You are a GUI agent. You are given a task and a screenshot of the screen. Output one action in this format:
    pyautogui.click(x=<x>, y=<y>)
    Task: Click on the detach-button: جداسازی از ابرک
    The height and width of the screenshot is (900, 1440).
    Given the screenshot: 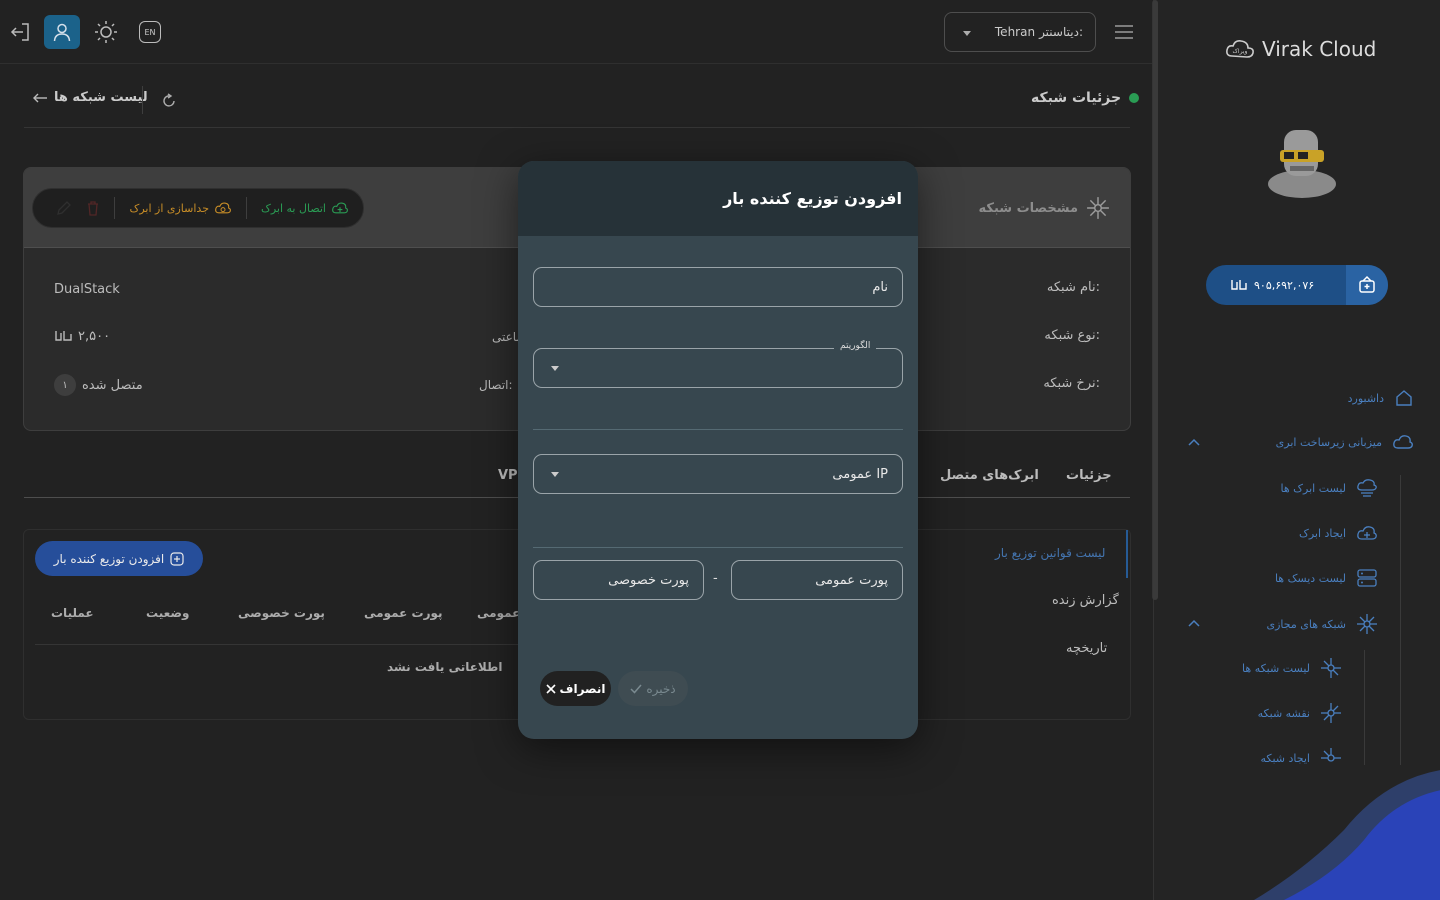 What is the action you would take?
    pyautogui.click(x=180, y=208)
    